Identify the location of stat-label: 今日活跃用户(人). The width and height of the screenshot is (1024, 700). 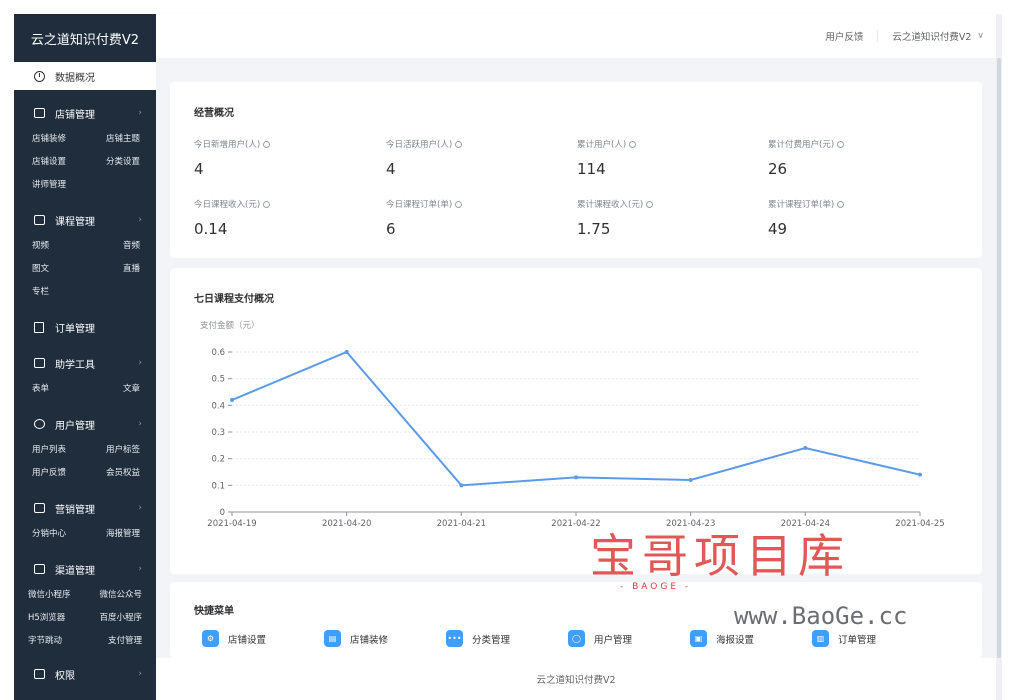
(419, 145).